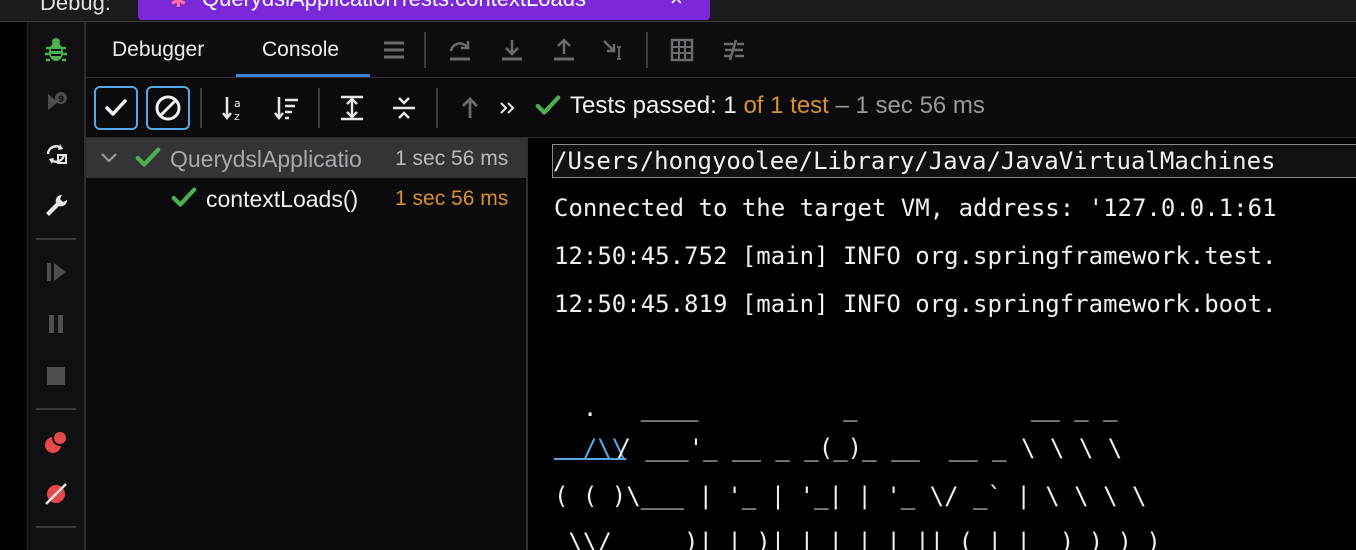 Image resolution: width=1356 pixels, height=550 pixels. What do you see at coordinates (56, 324) in the screenshot?
I see `pause-icon` at bounding box center [56, 324].